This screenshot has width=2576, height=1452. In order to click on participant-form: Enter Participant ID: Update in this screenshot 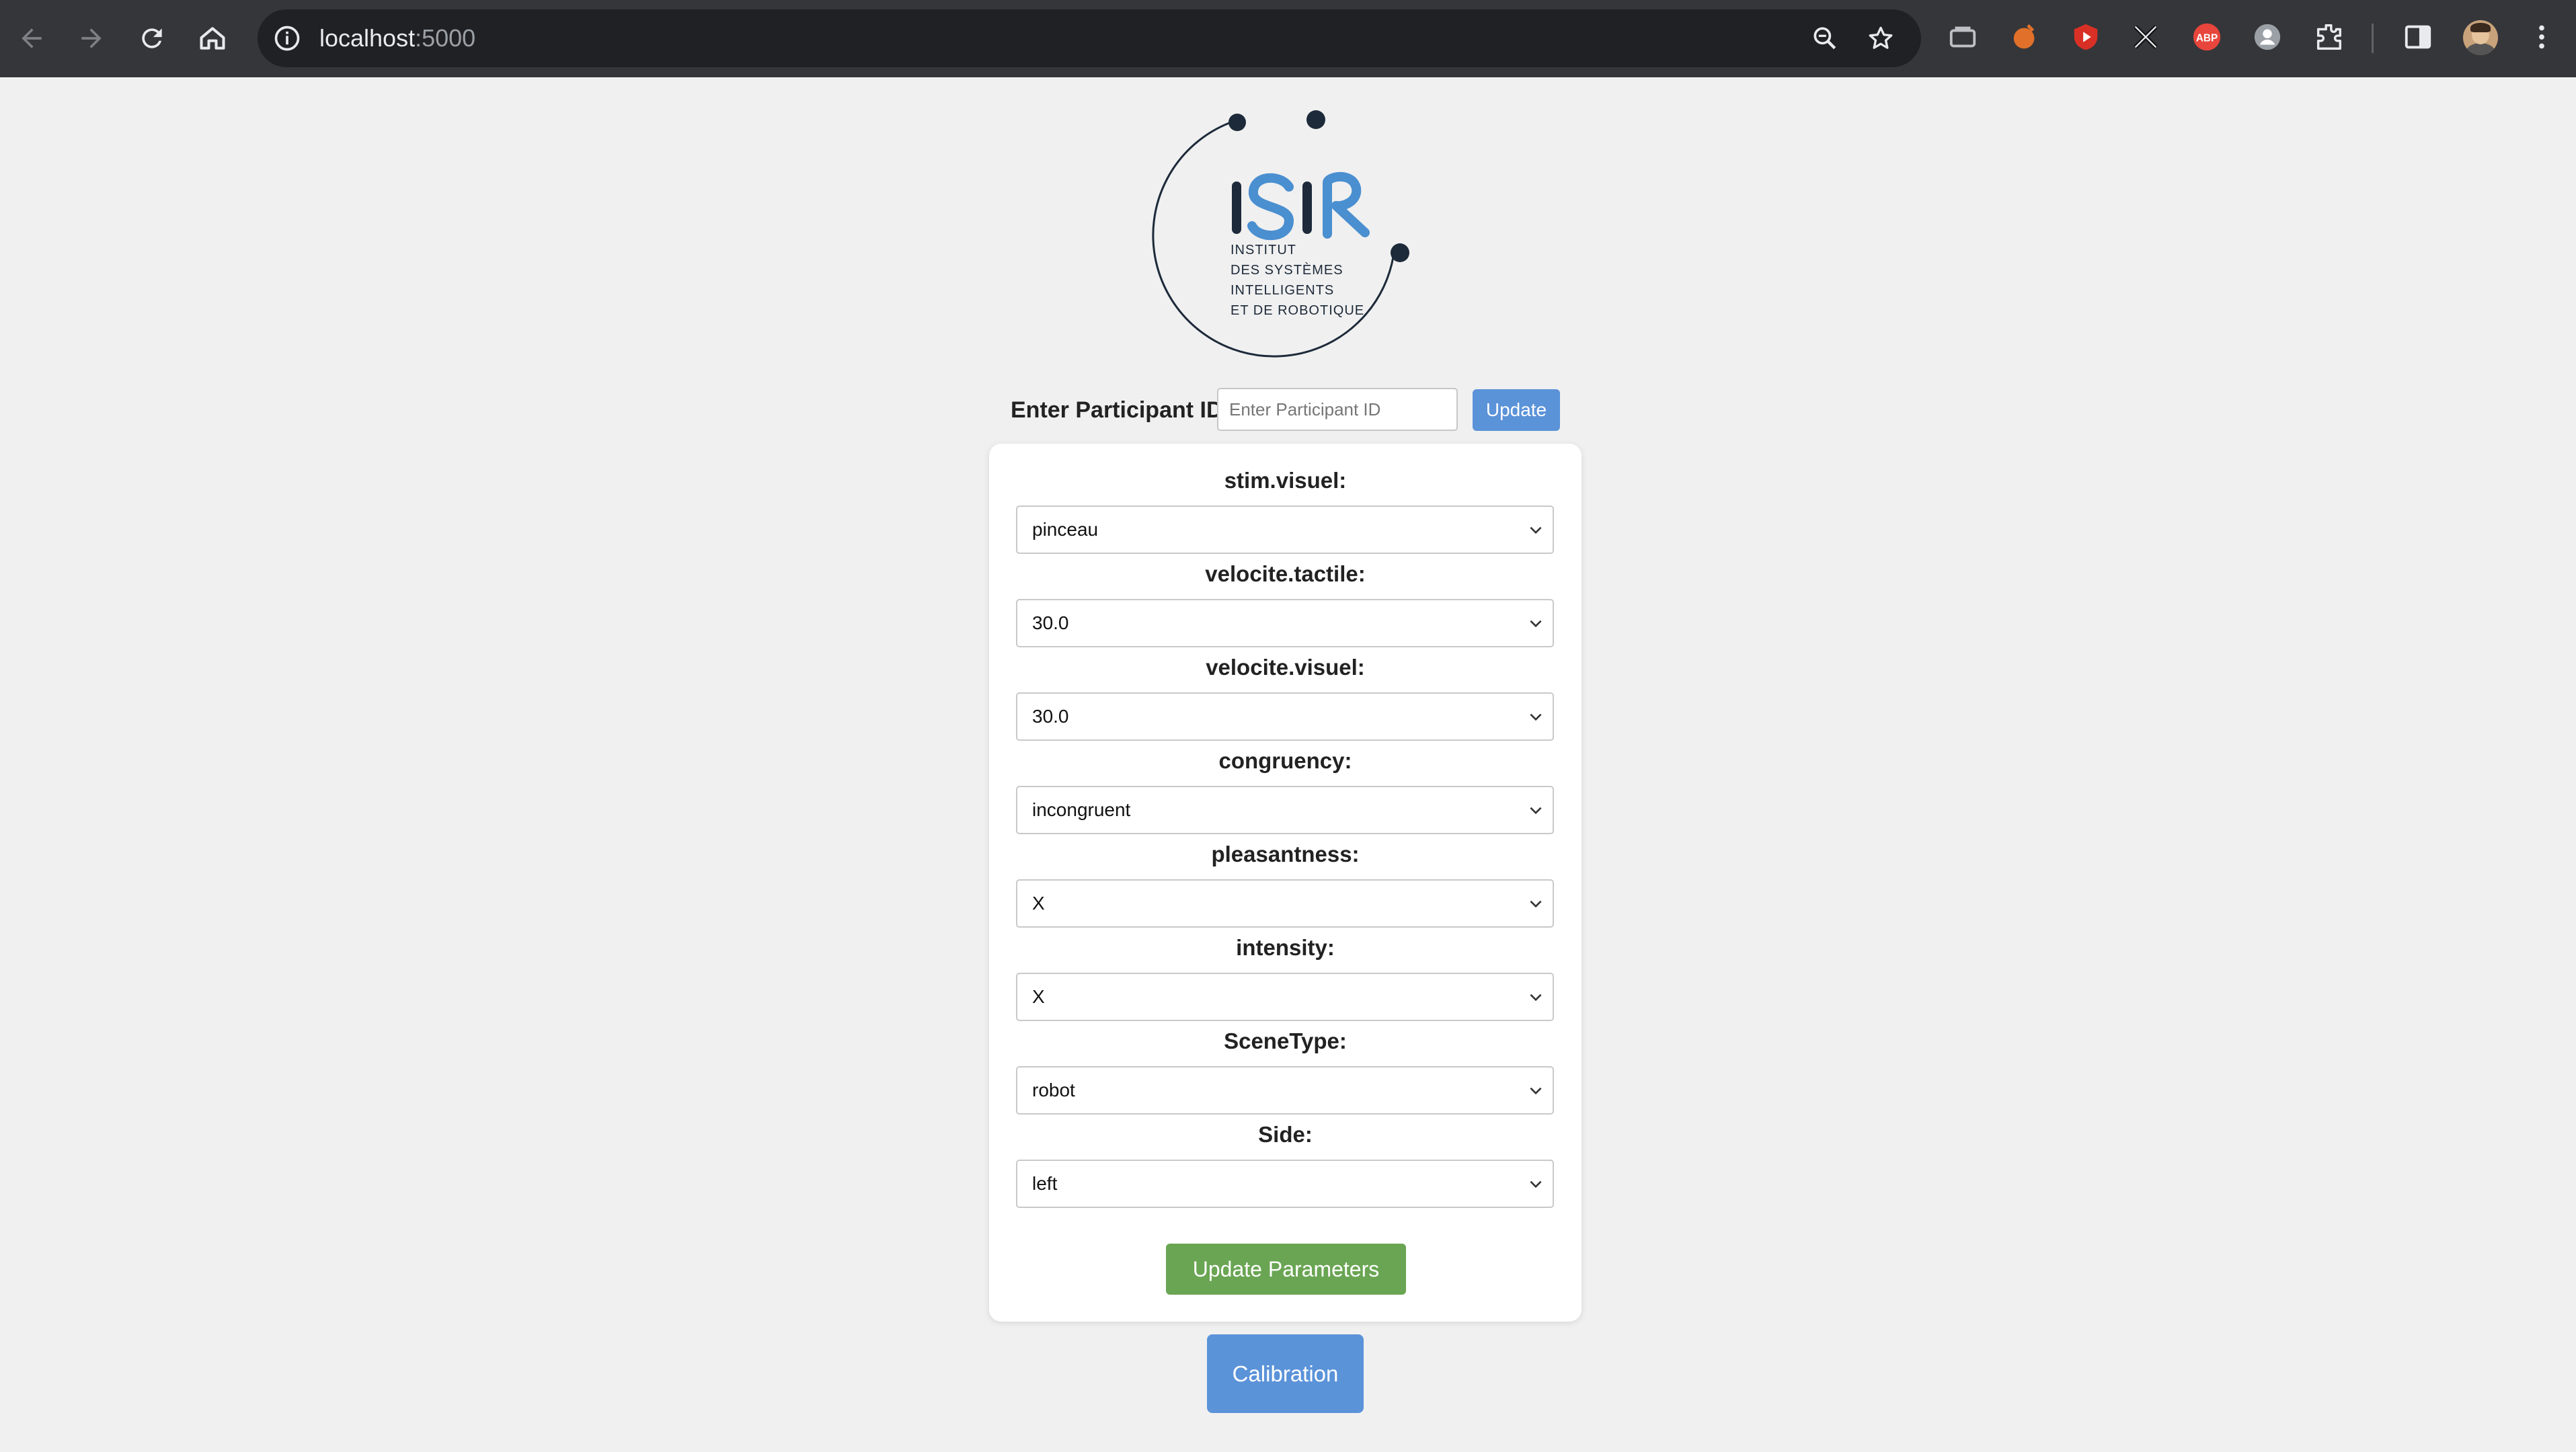, I will do `click(1291, 411)`.